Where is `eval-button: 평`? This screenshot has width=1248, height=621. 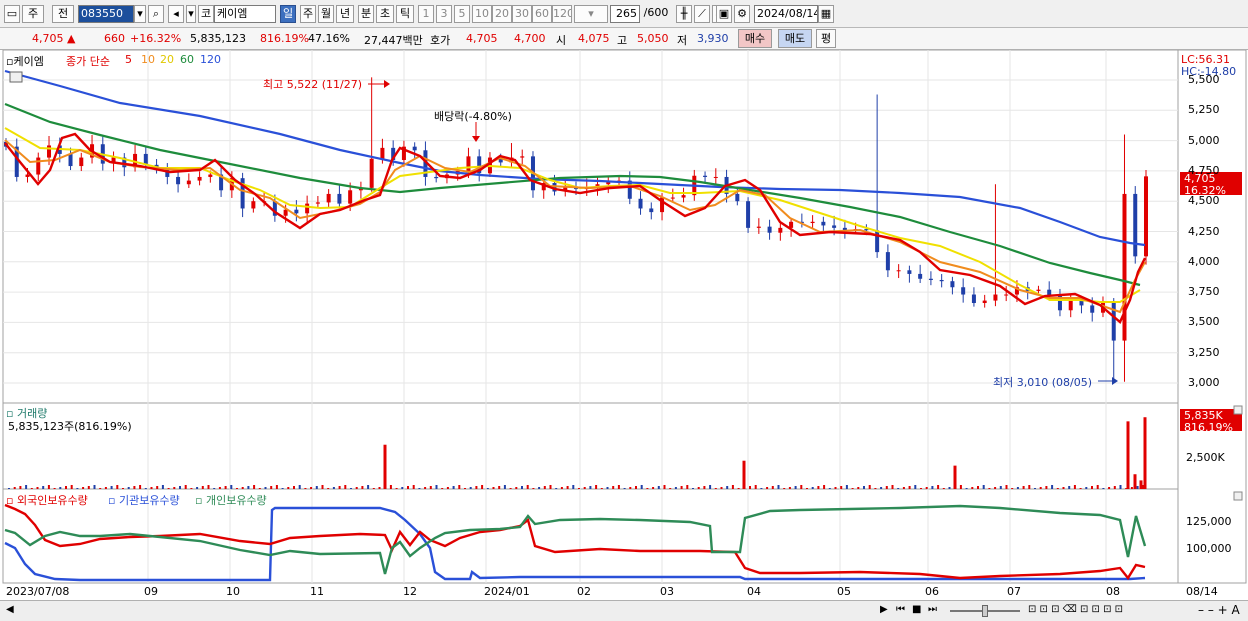 eval-button: 평 is located at coordinates (826, 38).